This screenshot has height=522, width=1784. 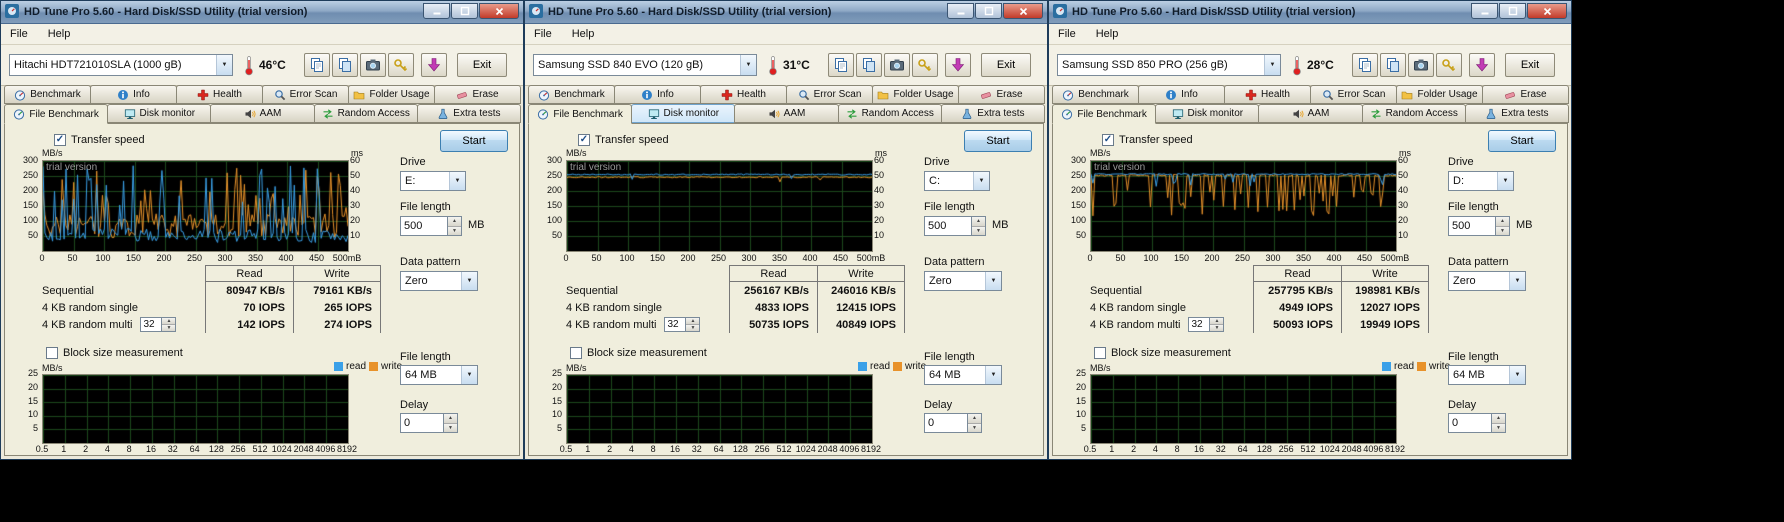 What do you see at coordinates (433, 181) in the screenshot?
I see `drive-select: E: ▼` at bounding box center [433, 181].